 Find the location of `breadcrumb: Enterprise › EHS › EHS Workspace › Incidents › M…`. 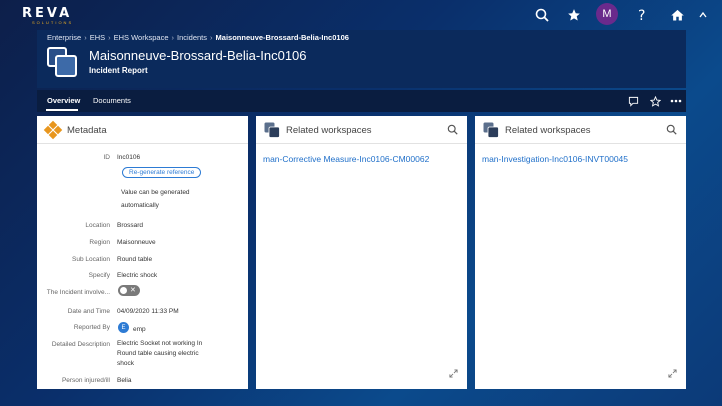

breadcrumb: Enterprise › EHS › EHS Workspace › Incidents › M… is located at coordinates (198, 37).